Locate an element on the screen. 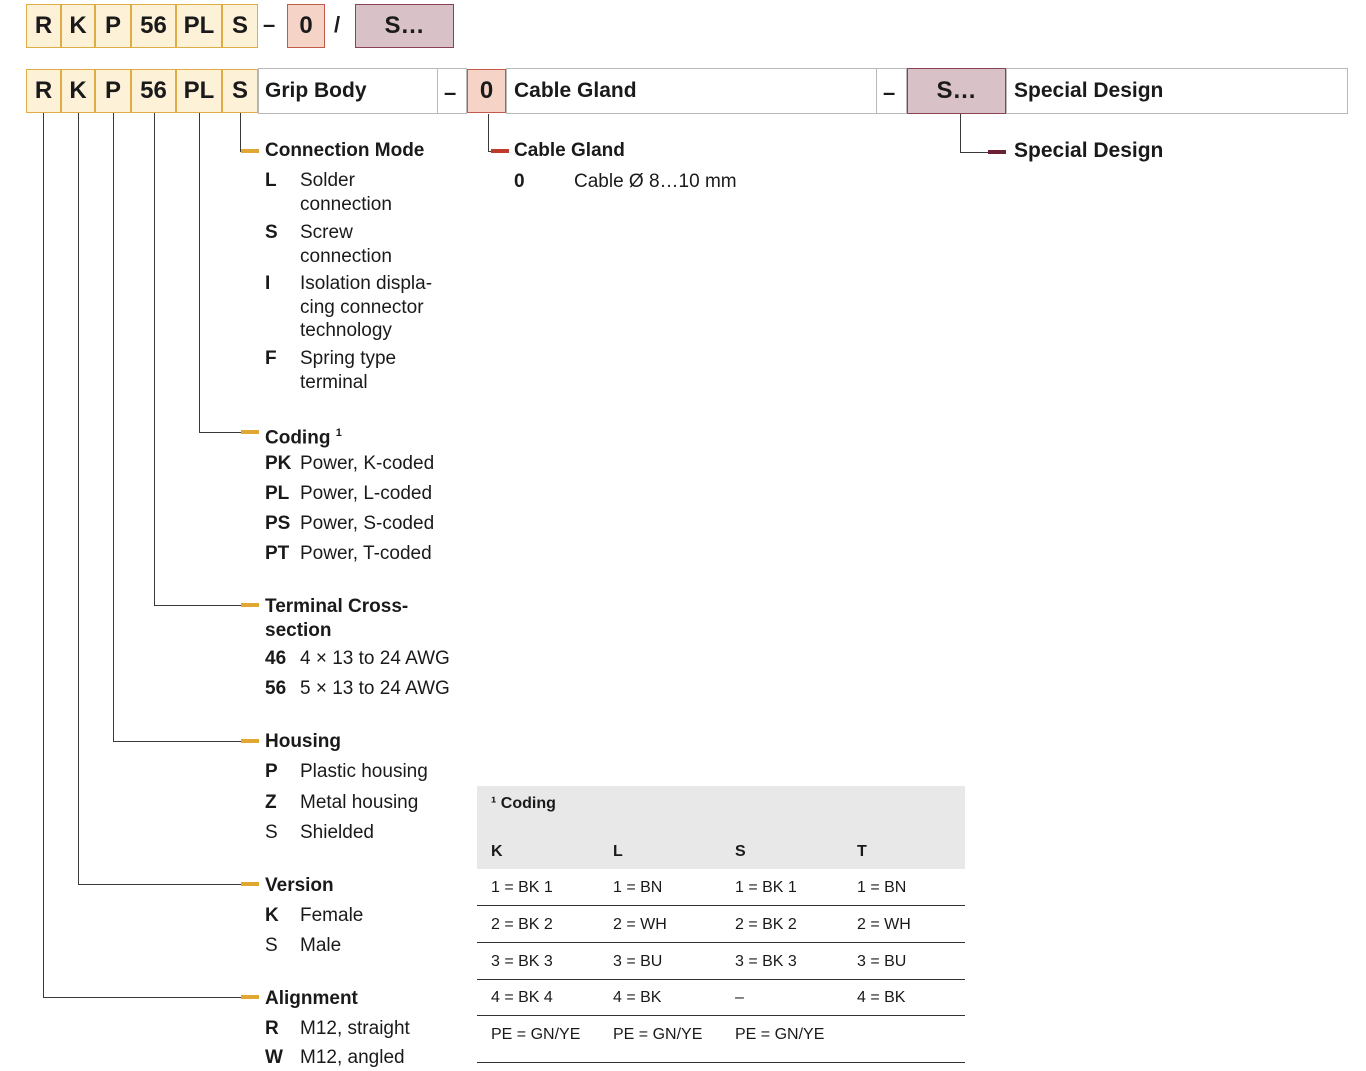 This screenshot has width=1366, height=1071. coding-footnote-mark: 1 is located at coordinates (338, 433).